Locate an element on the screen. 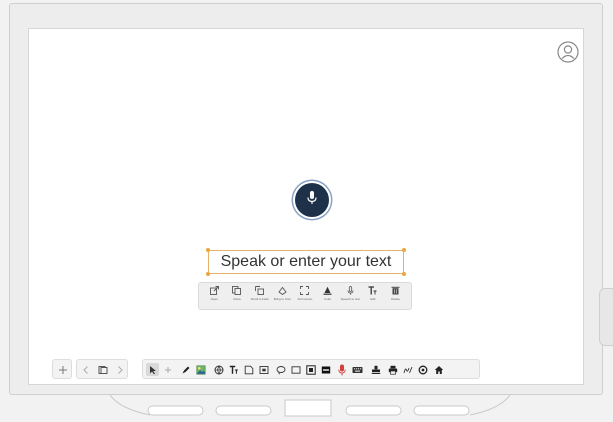 The width and height of the screenshot is (613, 422). delete-button: Delete is located at coordinates (395, 297).